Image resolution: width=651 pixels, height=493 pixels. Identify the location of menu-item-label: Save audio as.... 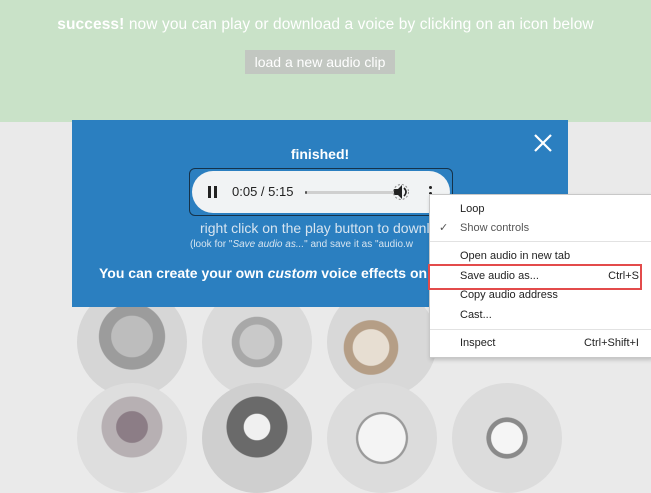
(499, 276).